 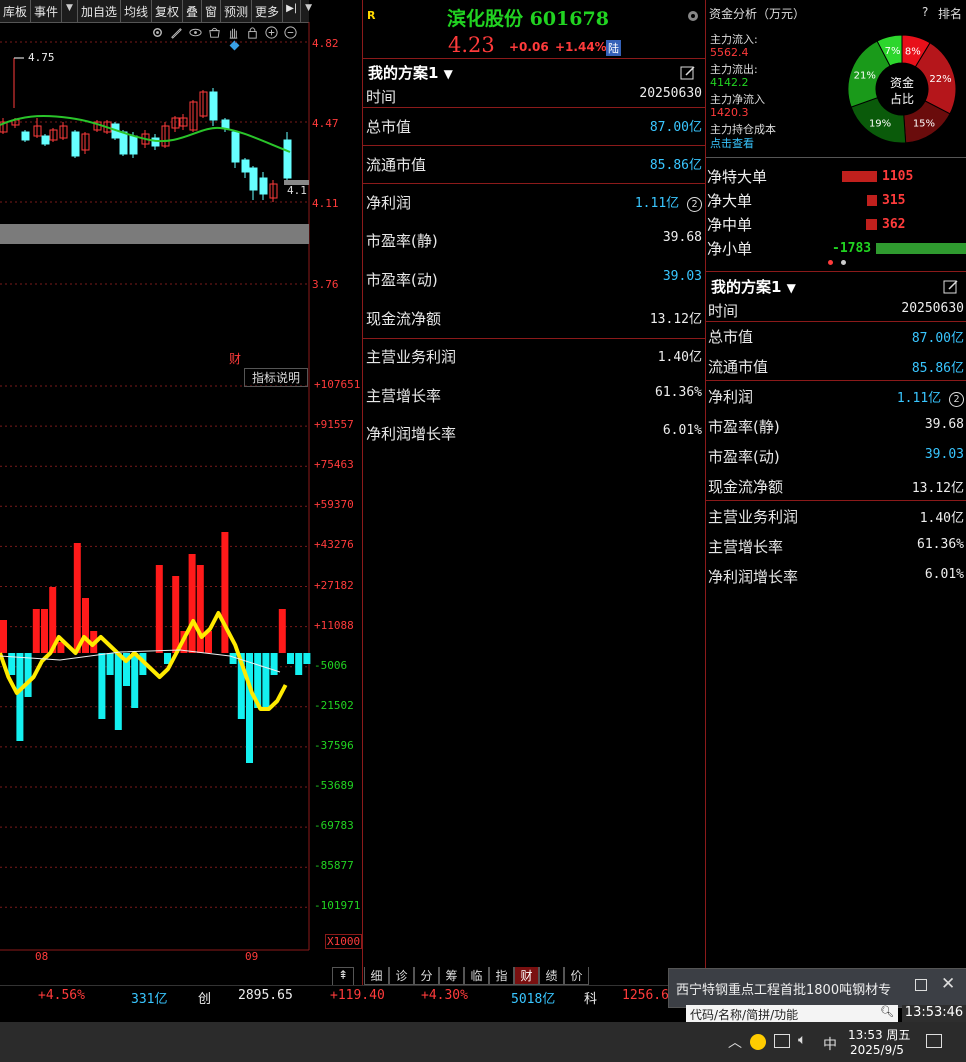 I want to click on high-price-mark: 4.75, so click(x=41, y=57).